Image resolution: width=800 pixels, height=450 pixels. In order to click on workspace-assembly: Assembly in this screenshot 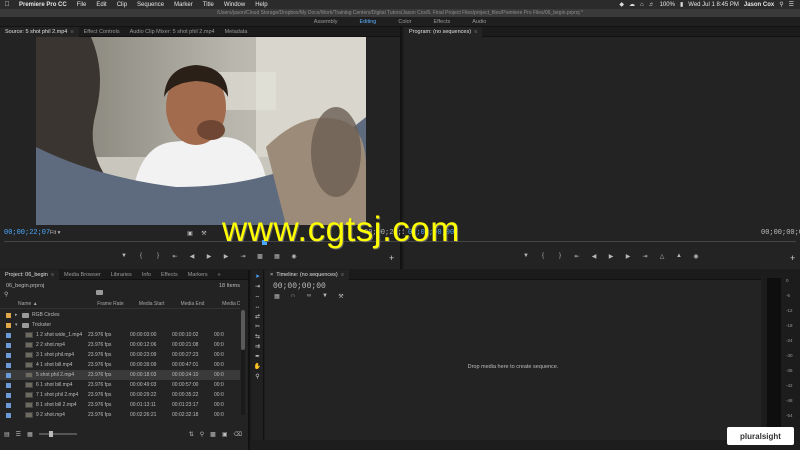, I will do `click(326, 22)`.